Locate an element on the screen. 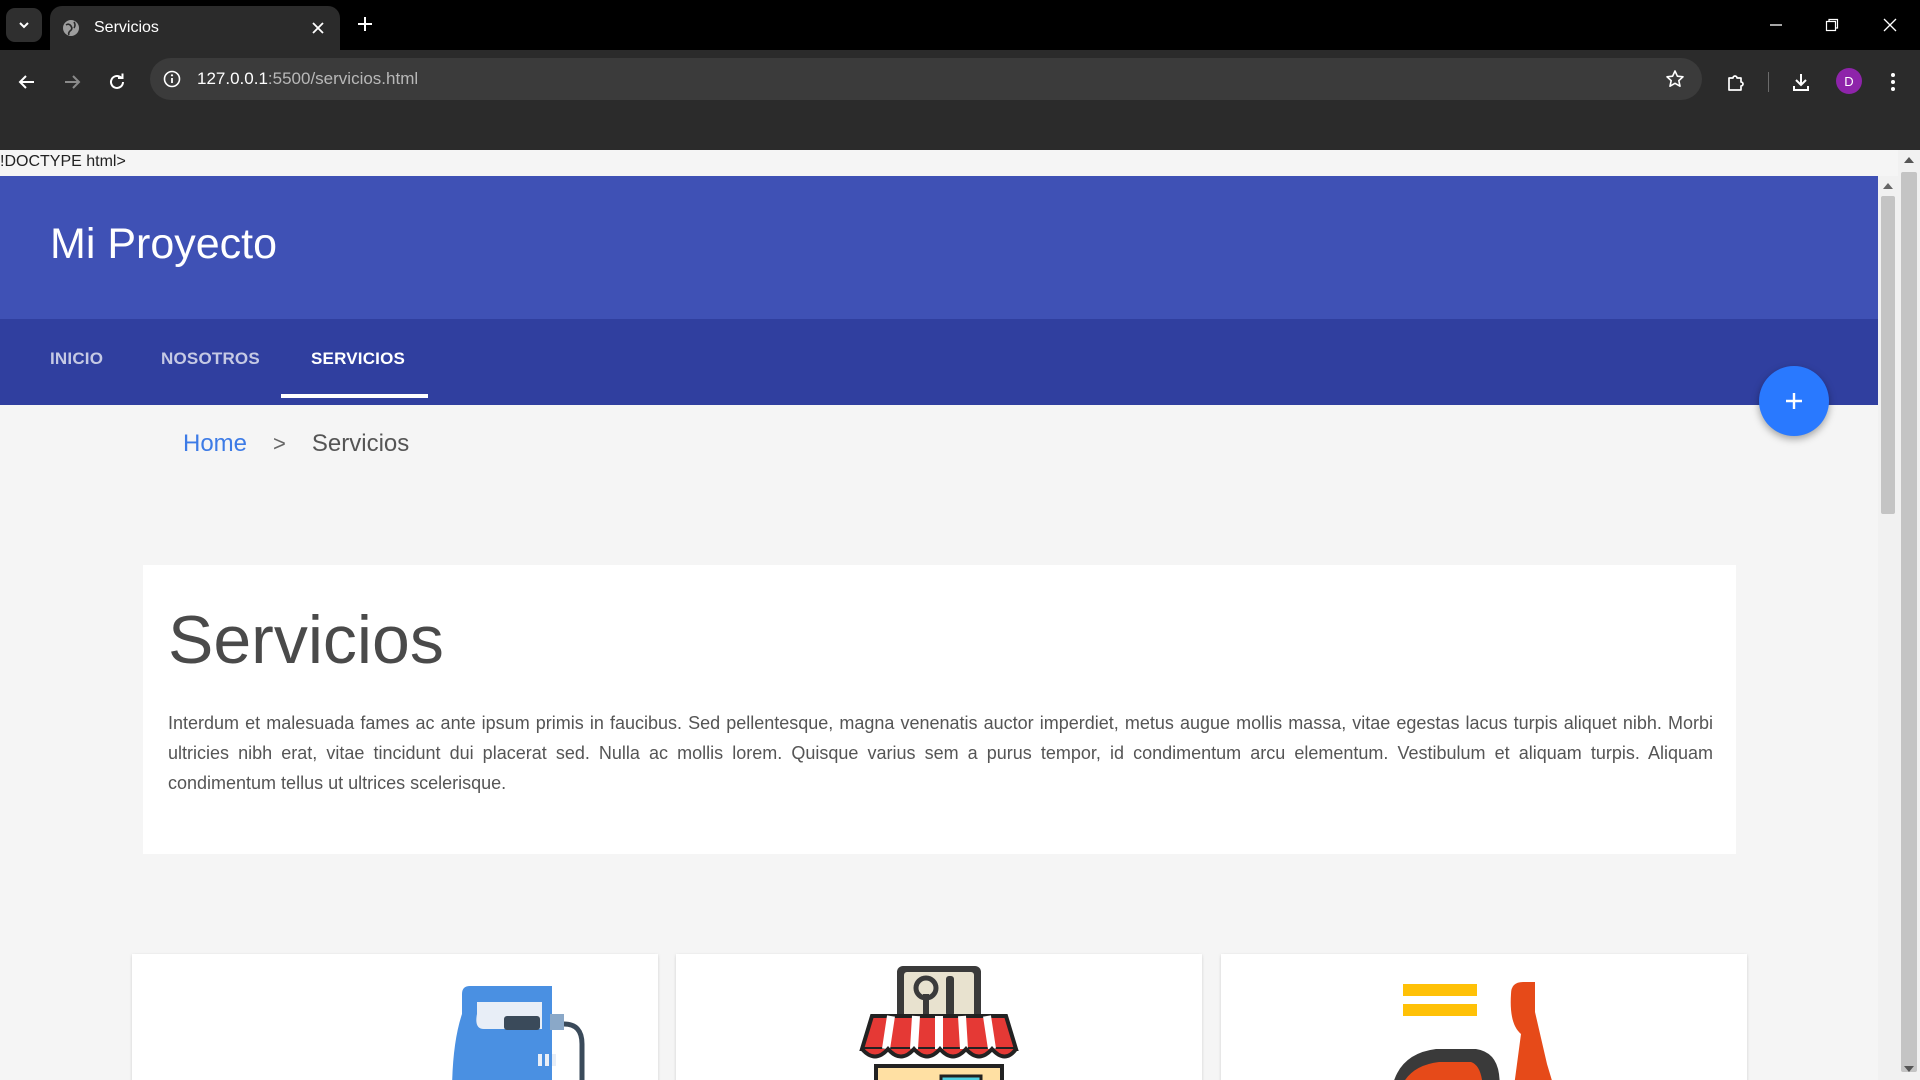 The height and width of the screenshot is (1080, 1920). chevron-down-icon is located at coordinates (24, 25).